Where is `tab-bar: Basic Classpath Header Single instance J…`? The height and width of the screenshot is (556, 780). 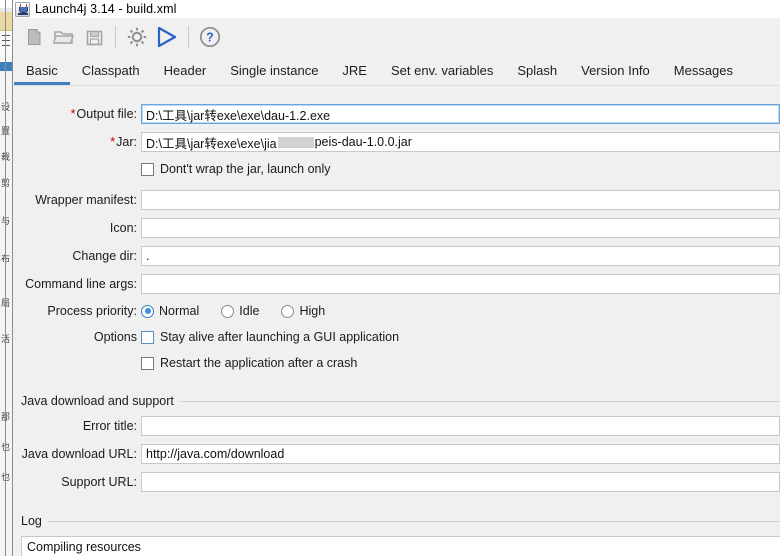
tab-bar: Basic Classpath Header Single instance J… is located at coordinates (396, 73).